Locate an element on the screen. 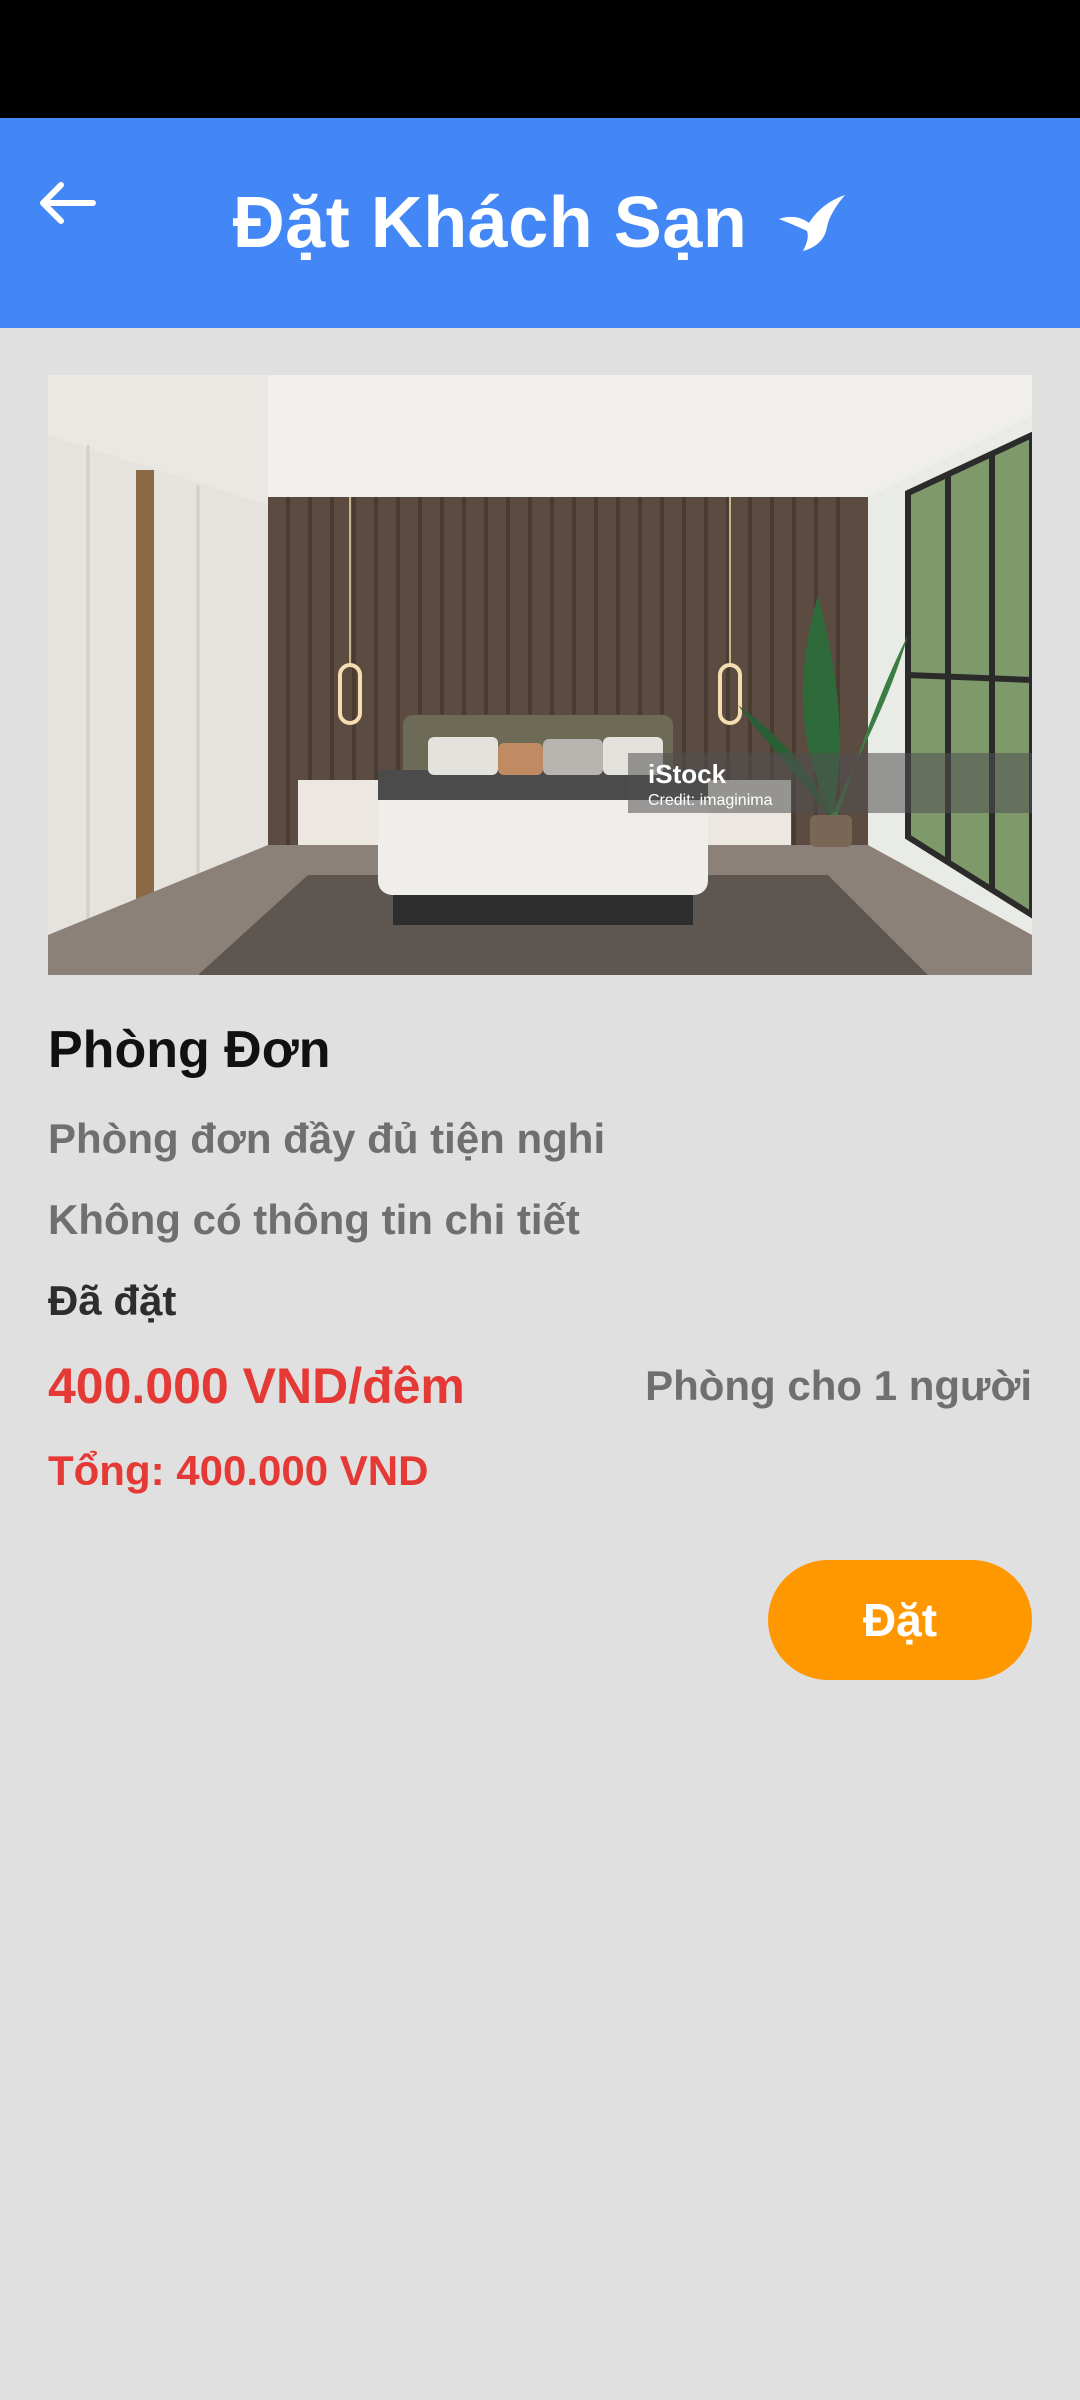  arrow-left-icon is located at coordinates (68, 203).